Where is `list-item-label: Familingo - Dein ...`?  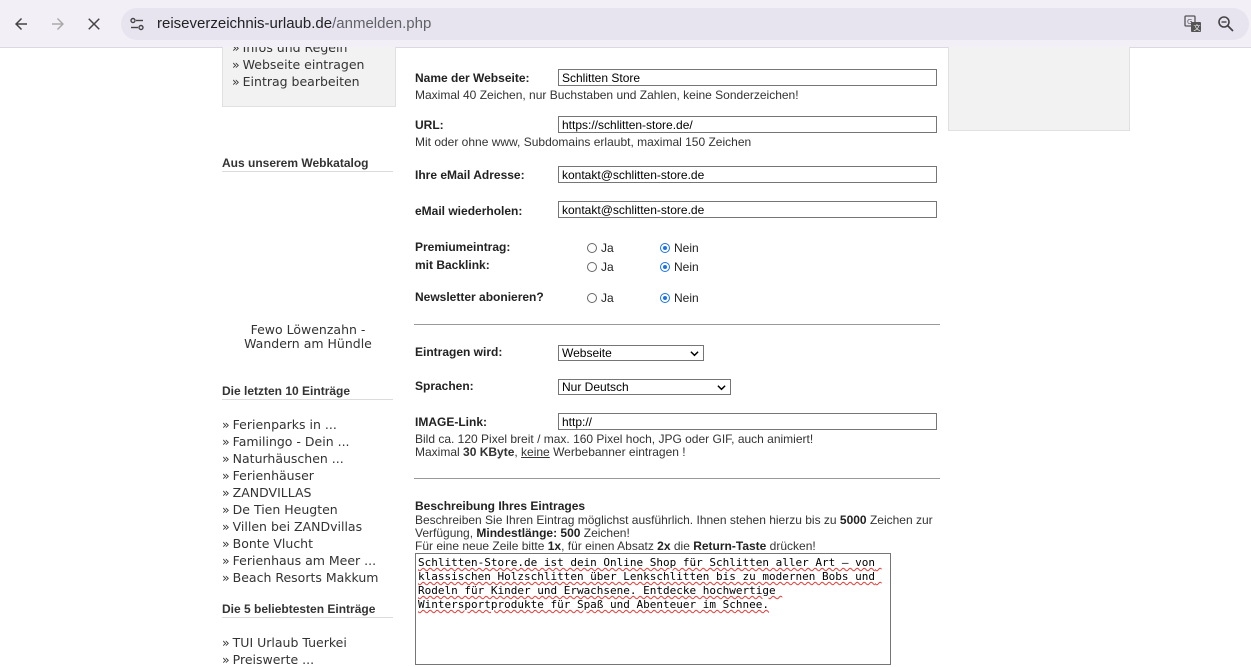
list-item-label: Familingo - Dein ... is located at coordinates (291, 441).